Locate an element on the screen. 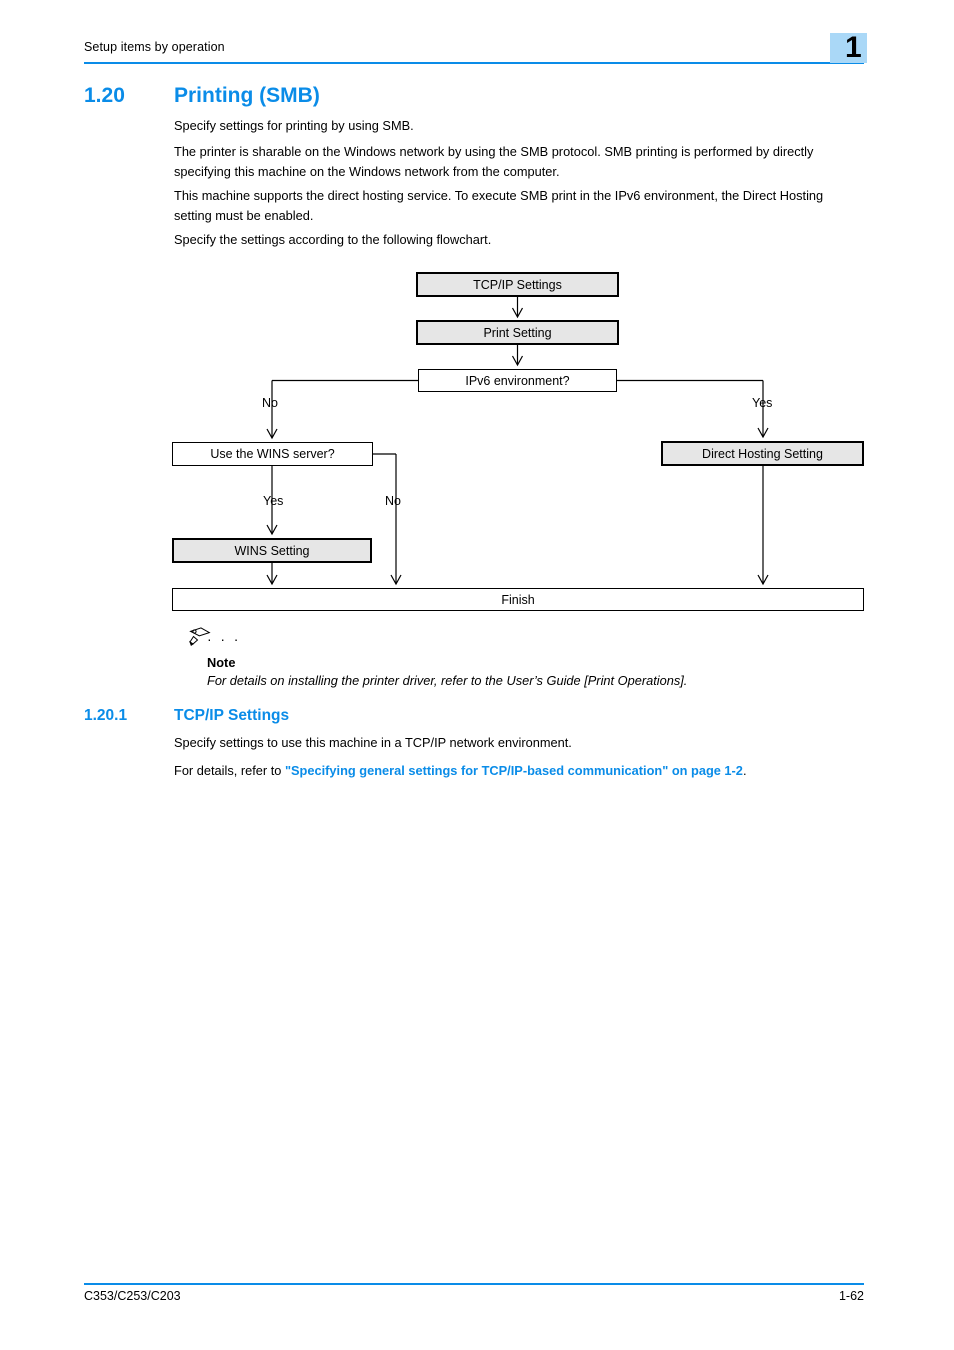  flow-node-wins-setting: WINS Setting is located at coordinates (272, 550).